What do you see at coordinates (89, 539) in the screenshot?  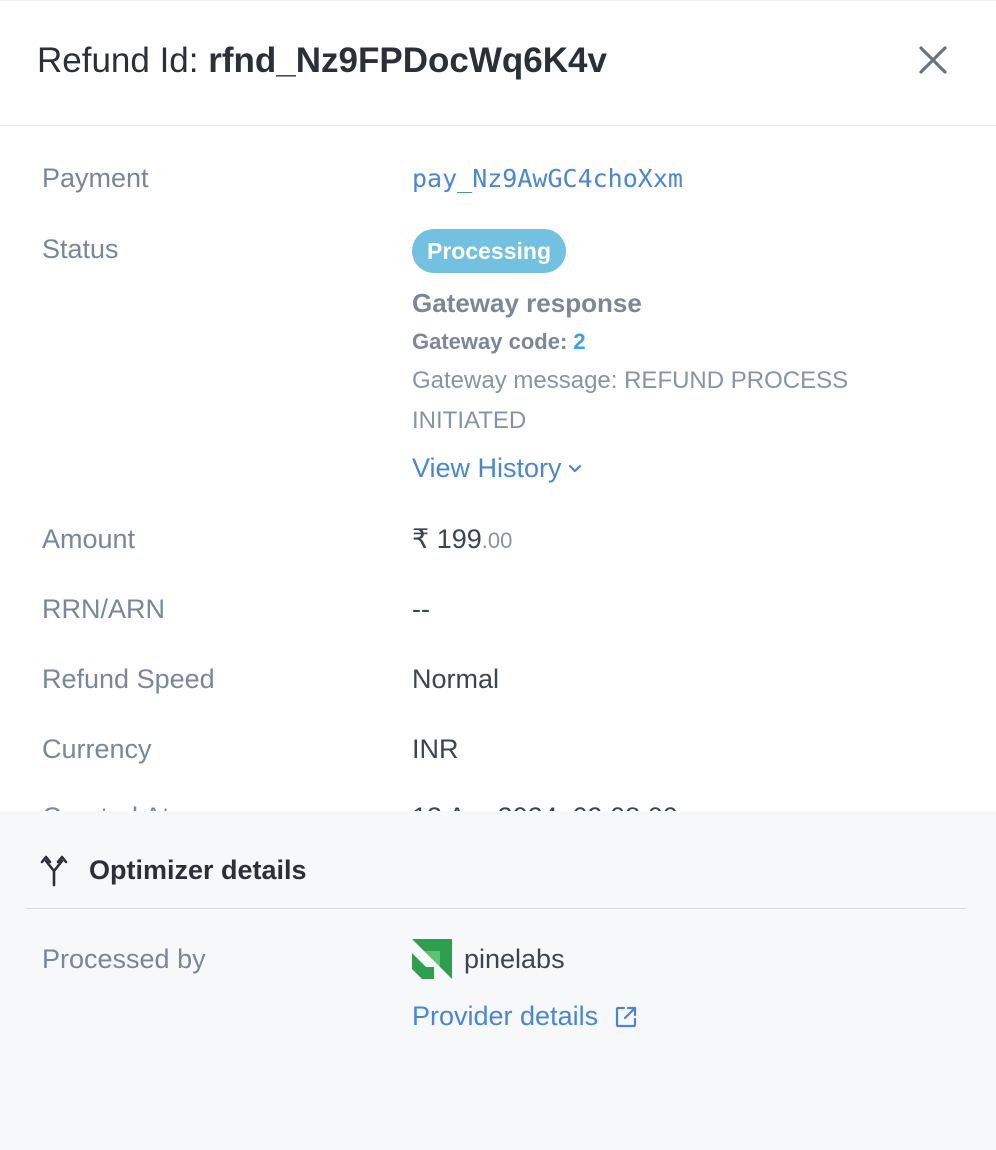 I see `amount-label: Amount` at bounding box center [89, 539].